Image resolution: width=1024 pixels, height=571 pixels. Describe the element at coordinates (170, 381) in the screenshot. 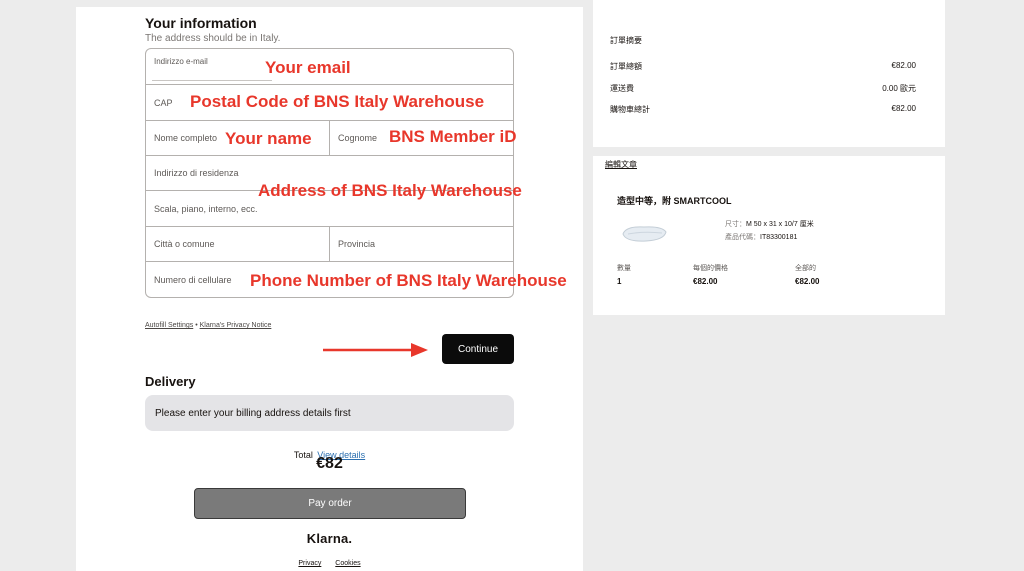

I see `delivery-title: Delivery` at that location.